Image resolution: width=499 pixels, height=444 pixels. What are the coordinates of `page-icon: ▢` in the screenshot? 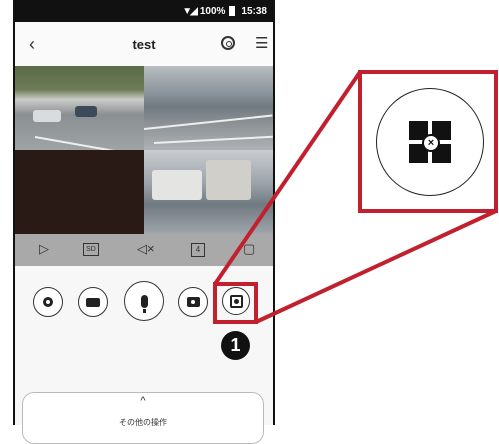 It's located at (249, 249).